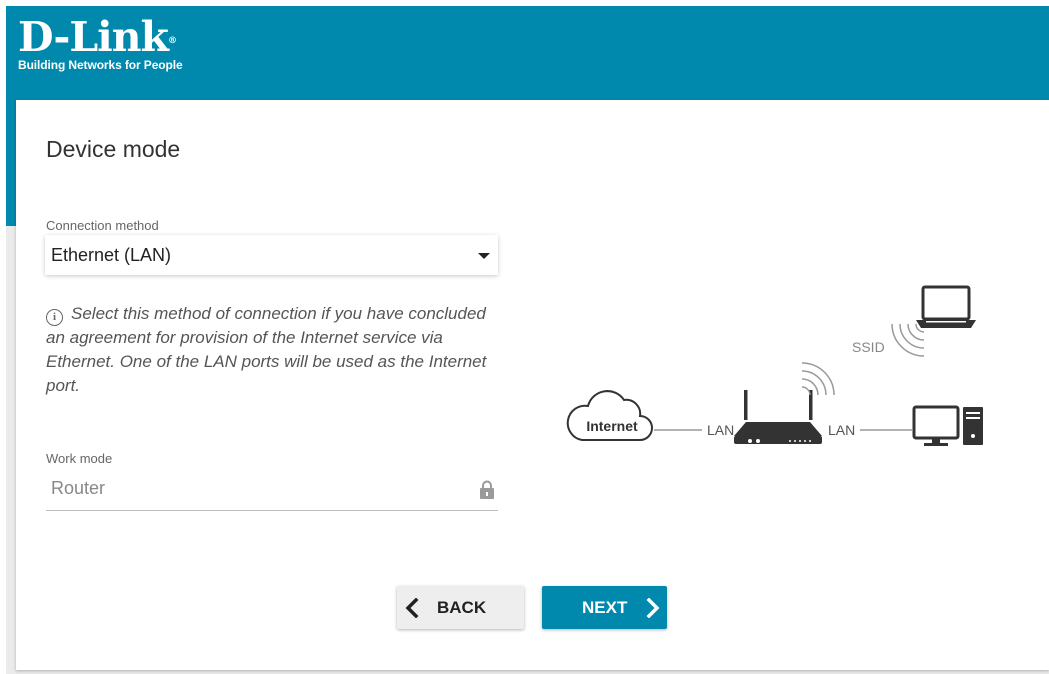 The height and width of the screenshot is (674, 1049). I want to click on caret-down-icon, so click(484, 256).